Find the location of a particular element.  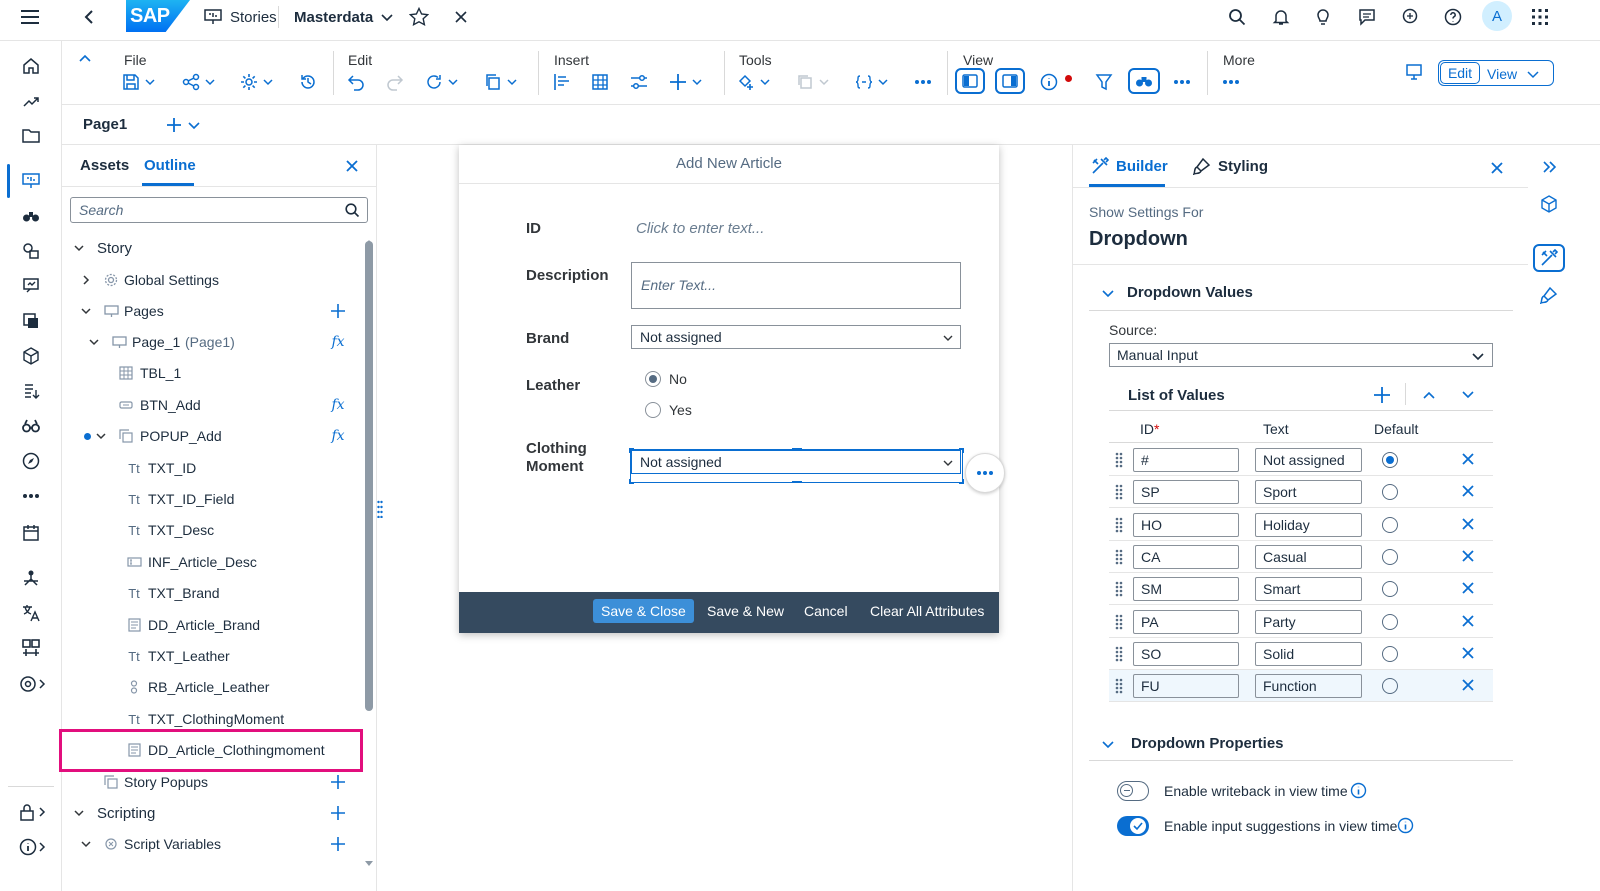

tree-node-inf-article-desc: INF_Article_Desc is located at coordinates (212, 562).